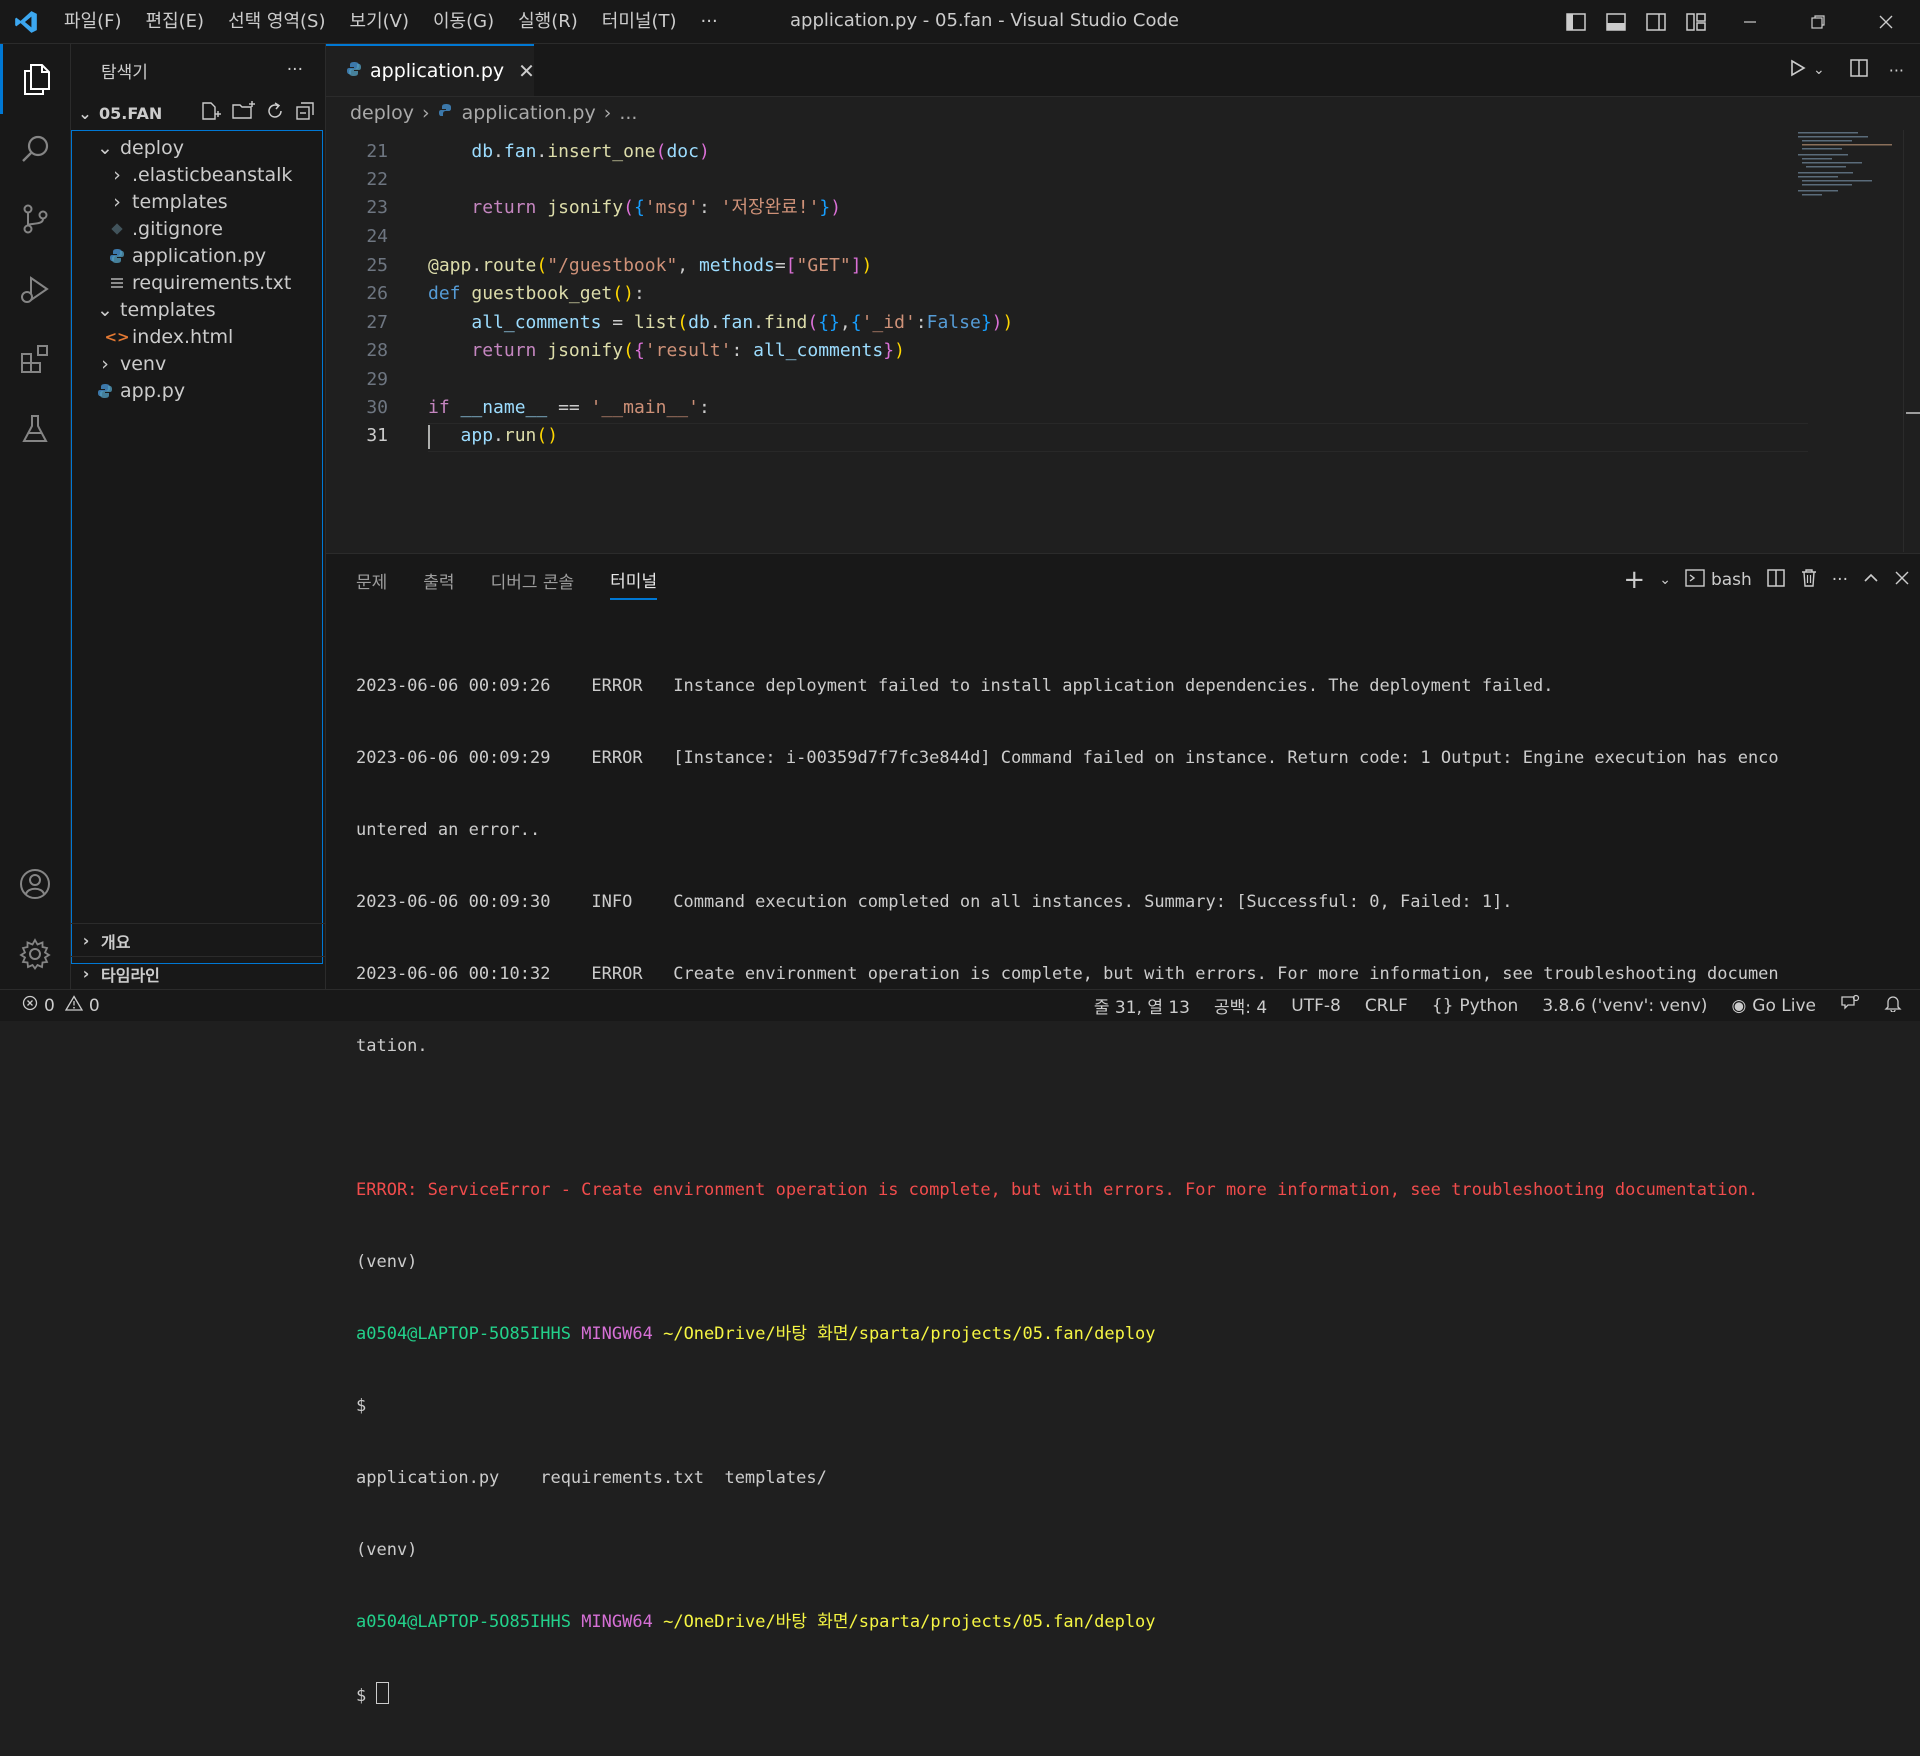  What do you see at coordinates (208, 390) in the screenshot?
I see `tree-item-app-py: app.py` at bounding box center [208, 390].